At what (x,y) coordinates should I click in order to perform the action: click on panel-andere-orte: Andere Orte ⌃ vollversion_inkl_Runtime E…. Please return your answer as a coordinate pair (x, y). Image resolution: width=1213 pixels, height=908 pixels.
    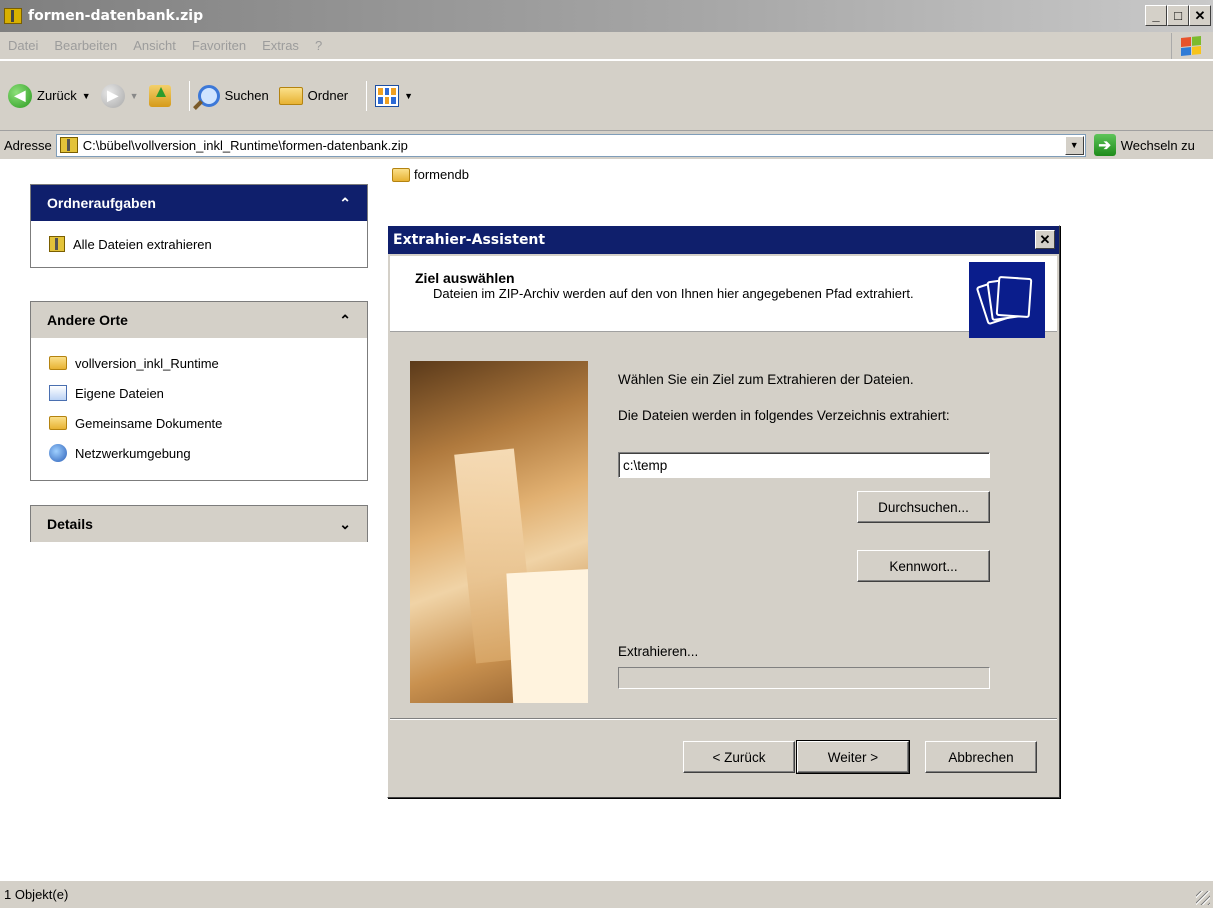
    Looking at the image, I should click on (199, 391).